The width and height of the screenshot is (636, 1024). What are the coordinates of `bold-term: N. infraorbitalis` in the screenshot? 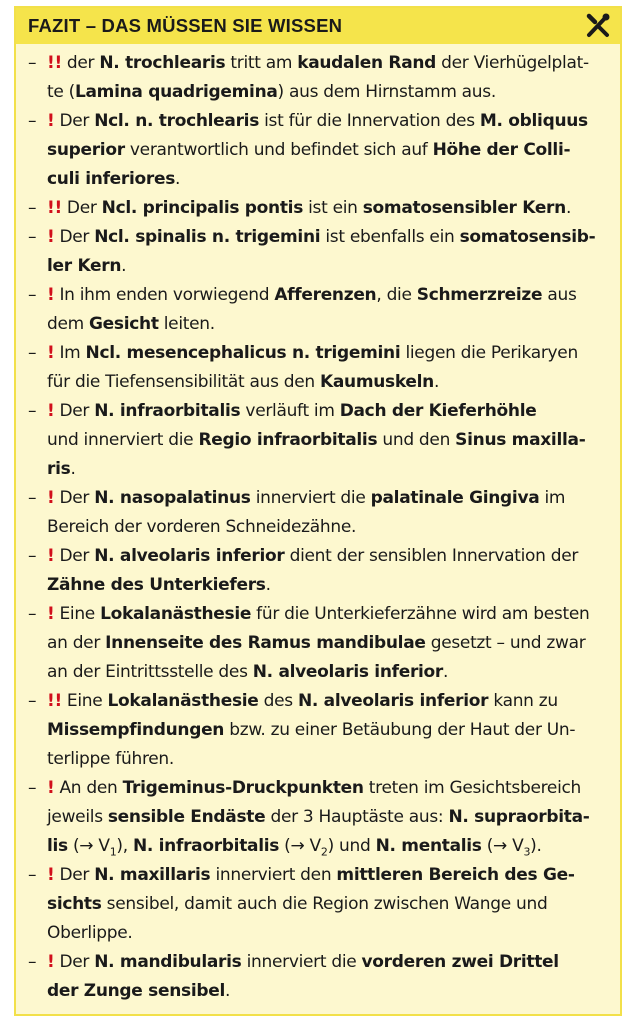 It's located at (206, 846).